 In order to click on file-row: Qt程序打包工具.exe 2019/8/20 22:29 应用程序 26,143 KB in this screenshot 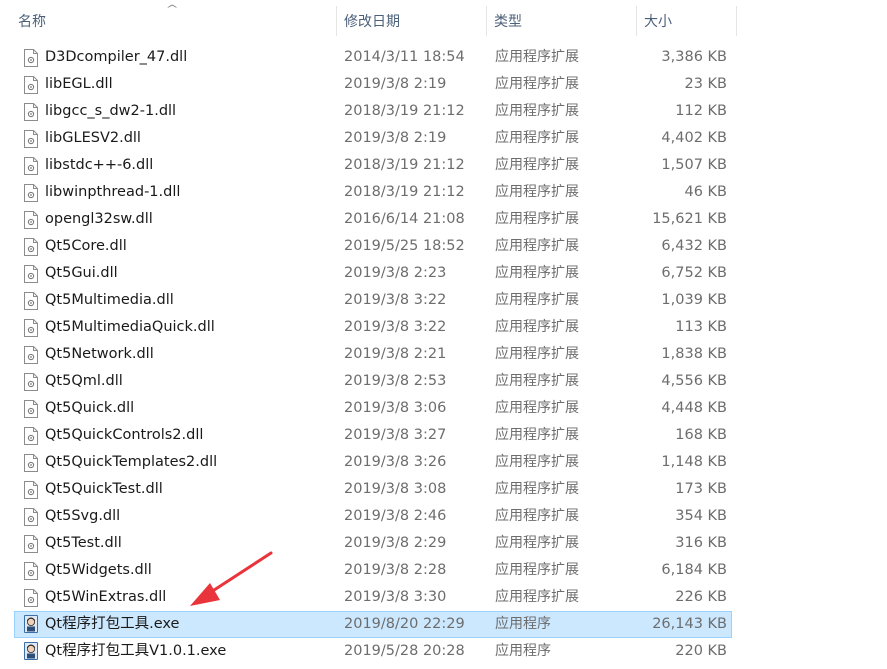, I will do `click(373, 624)`.